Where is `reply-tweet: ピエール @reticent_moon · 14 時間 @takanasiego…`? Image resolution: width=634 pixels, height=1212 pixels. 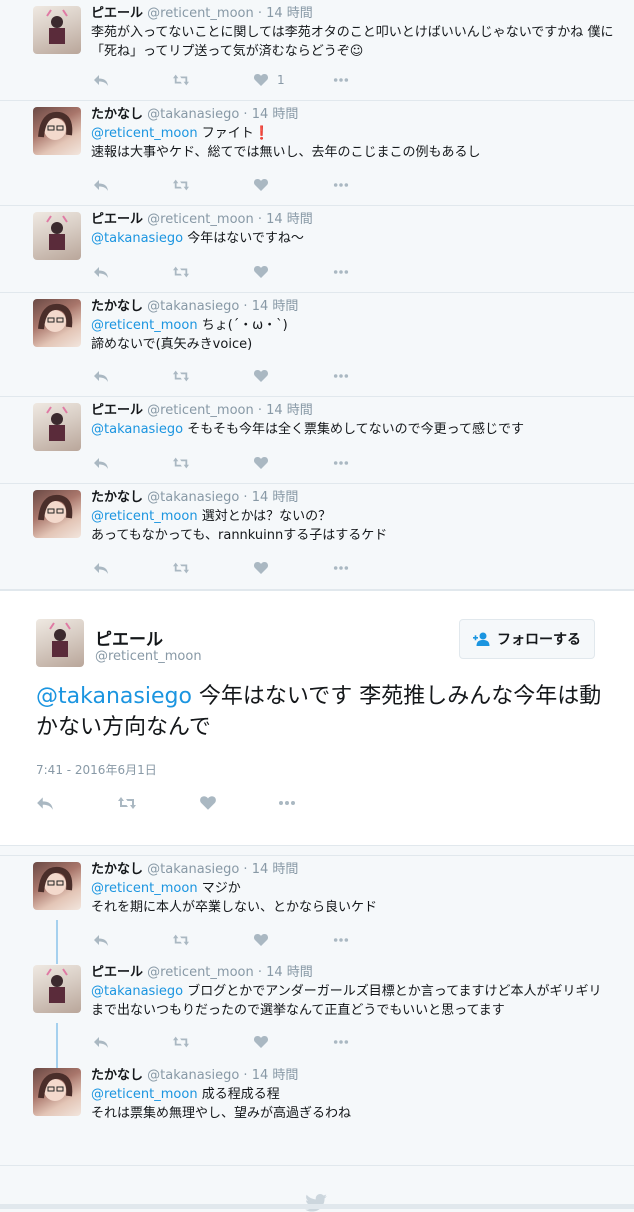
reply-tweet: ピエール @reticent_moon · 14 時間 @takanasiego… is located at coordinates (317, 1010).